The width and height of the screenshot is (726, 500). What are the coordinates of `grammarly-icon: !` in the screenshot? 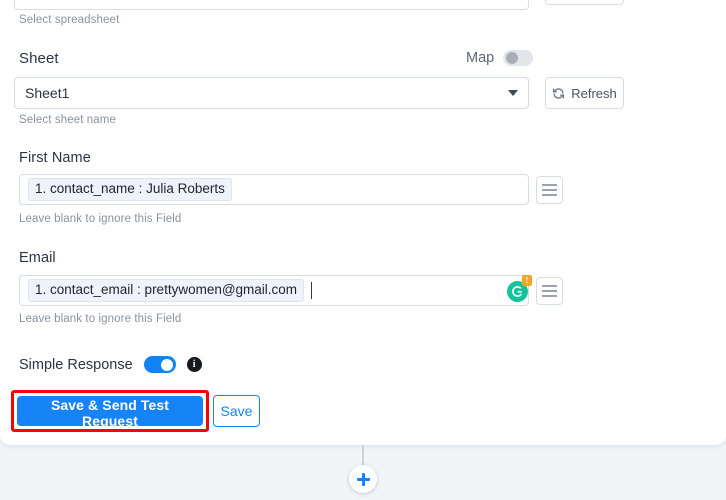 It's located at (519, 288).